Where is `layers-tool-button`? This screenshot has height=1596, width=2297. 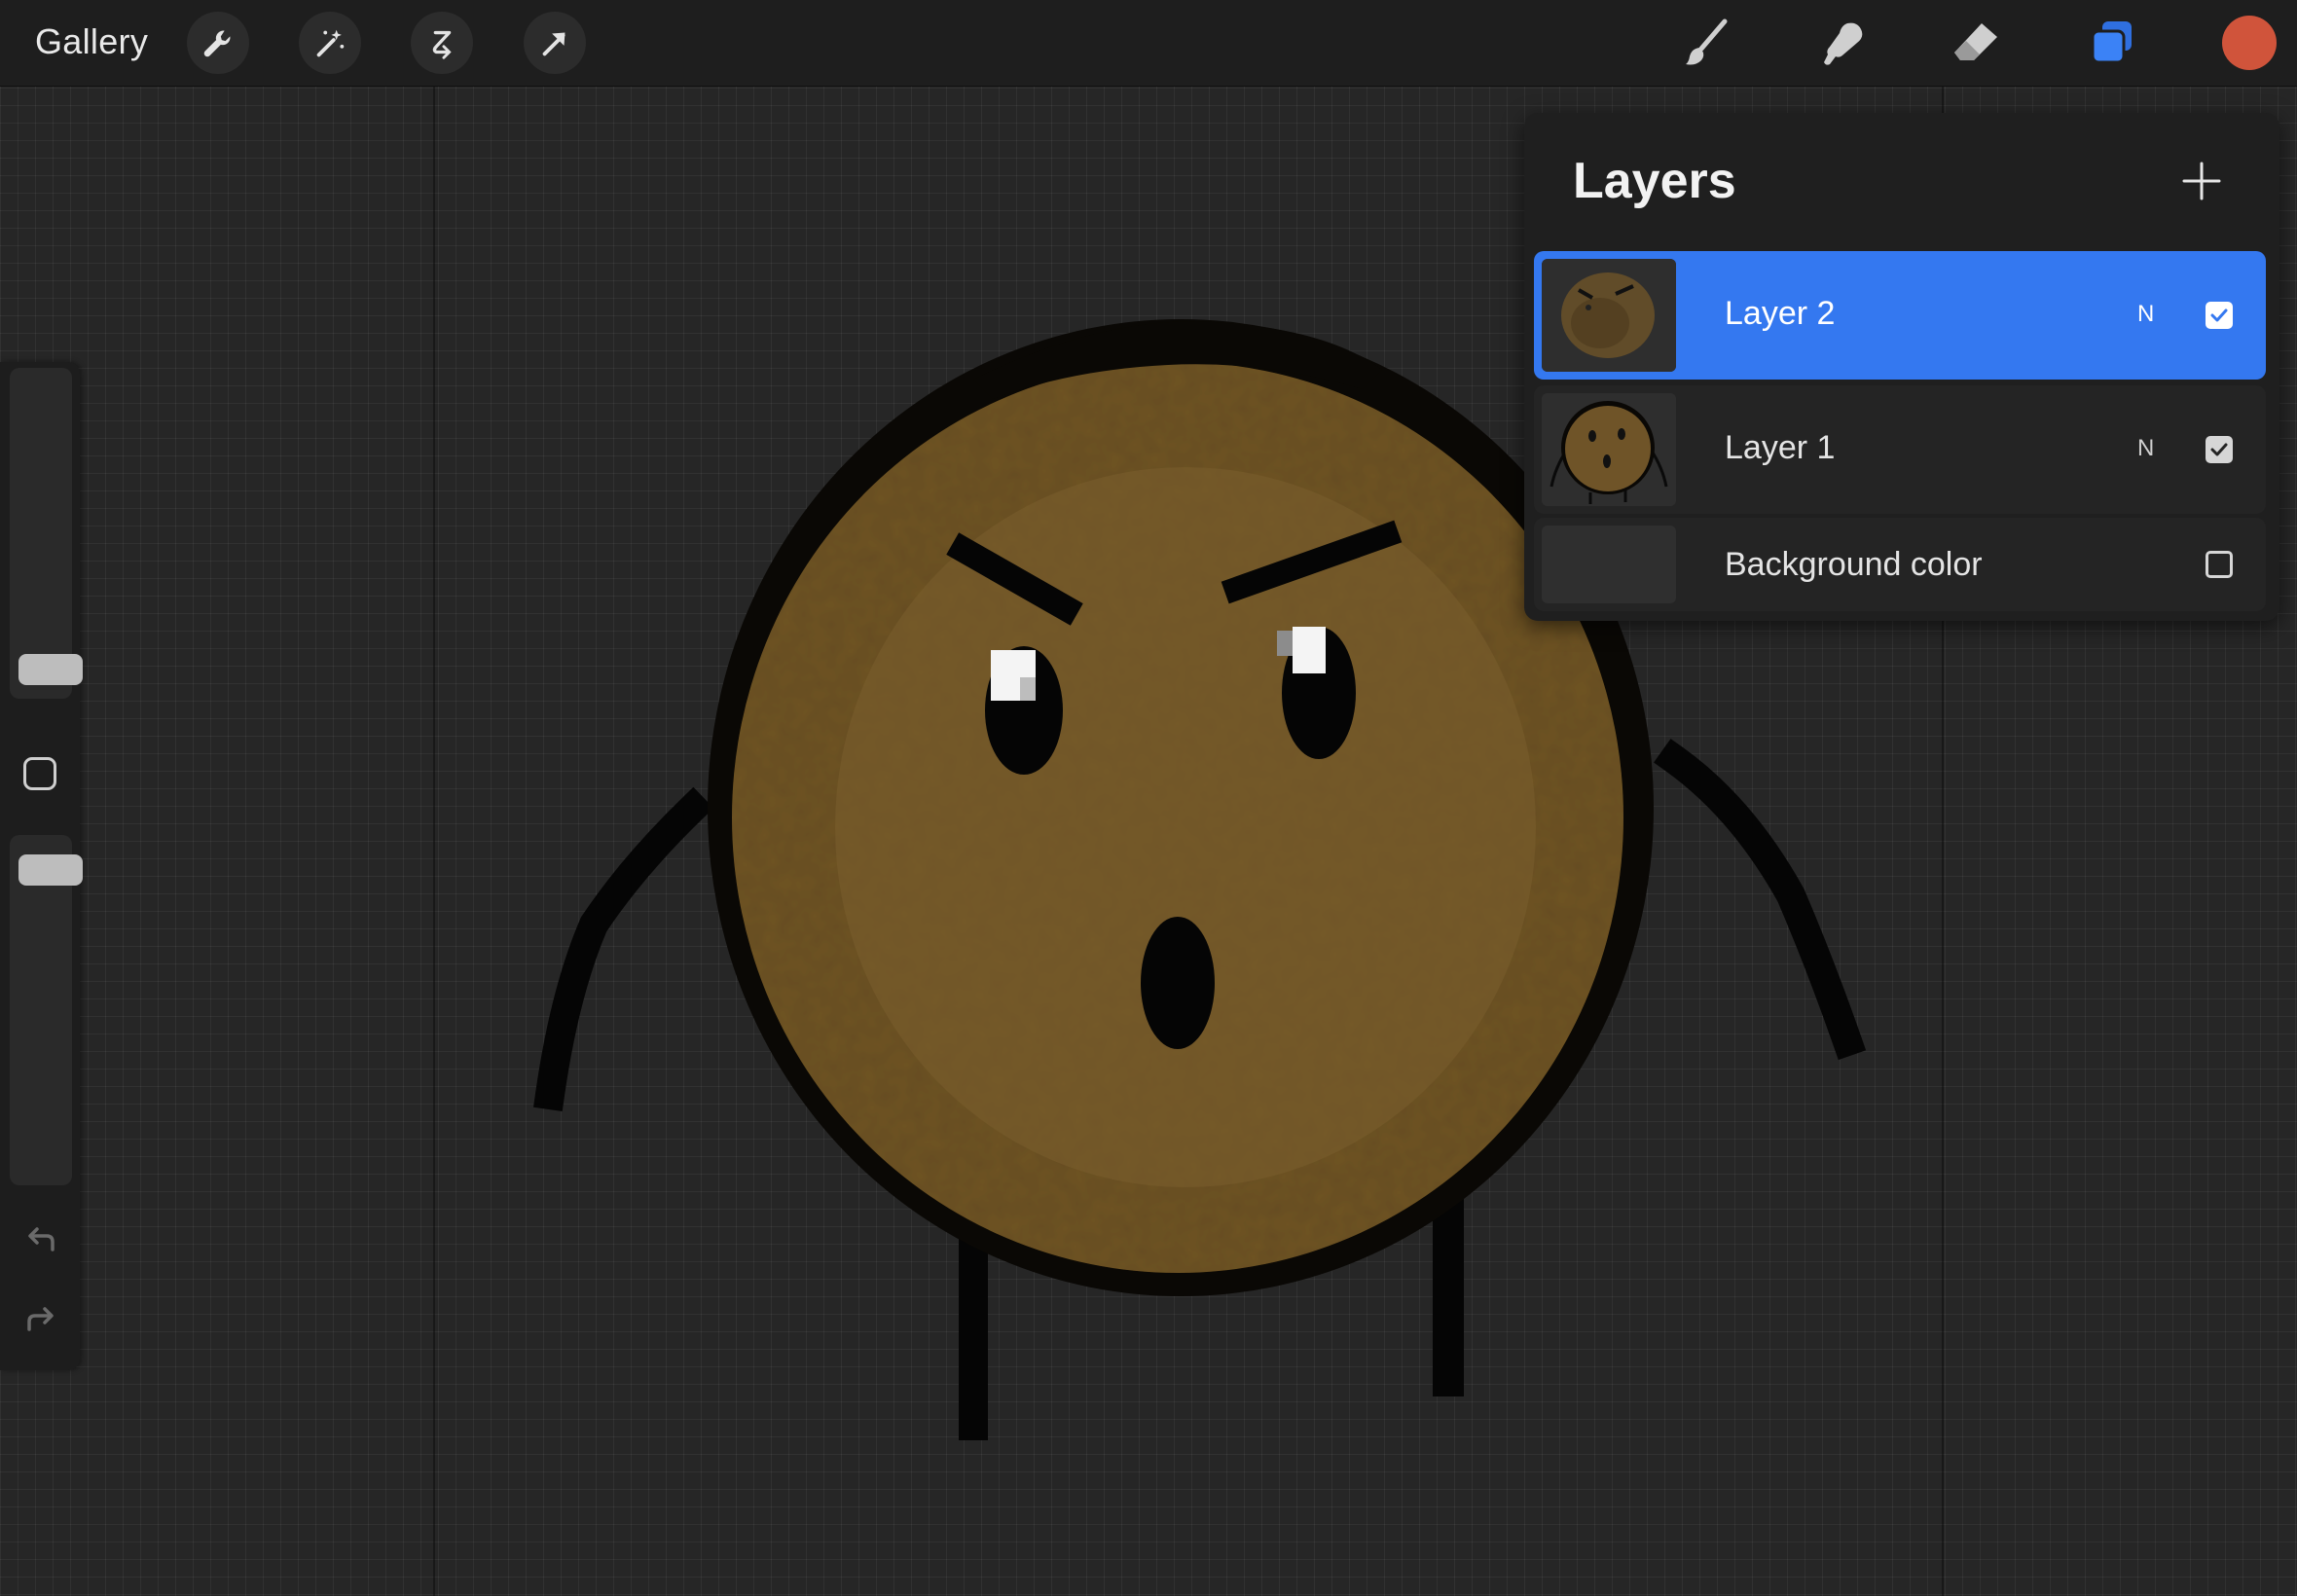
layers-tool-button is located at coordinates (2112, 43).